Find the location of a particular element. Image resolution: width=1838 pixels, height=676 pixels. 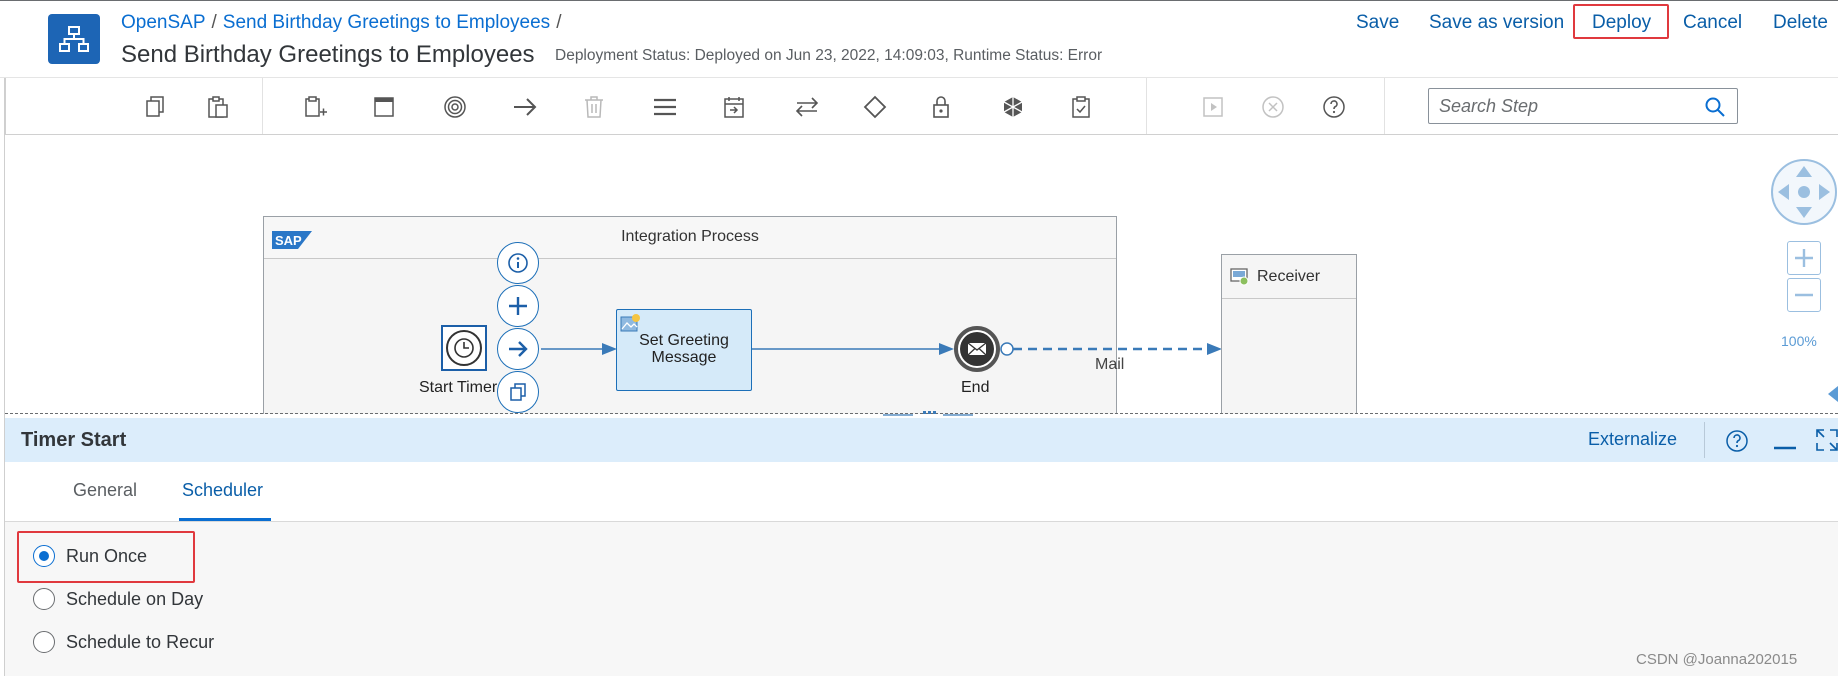

end-event is located at coordinates (977, 349).